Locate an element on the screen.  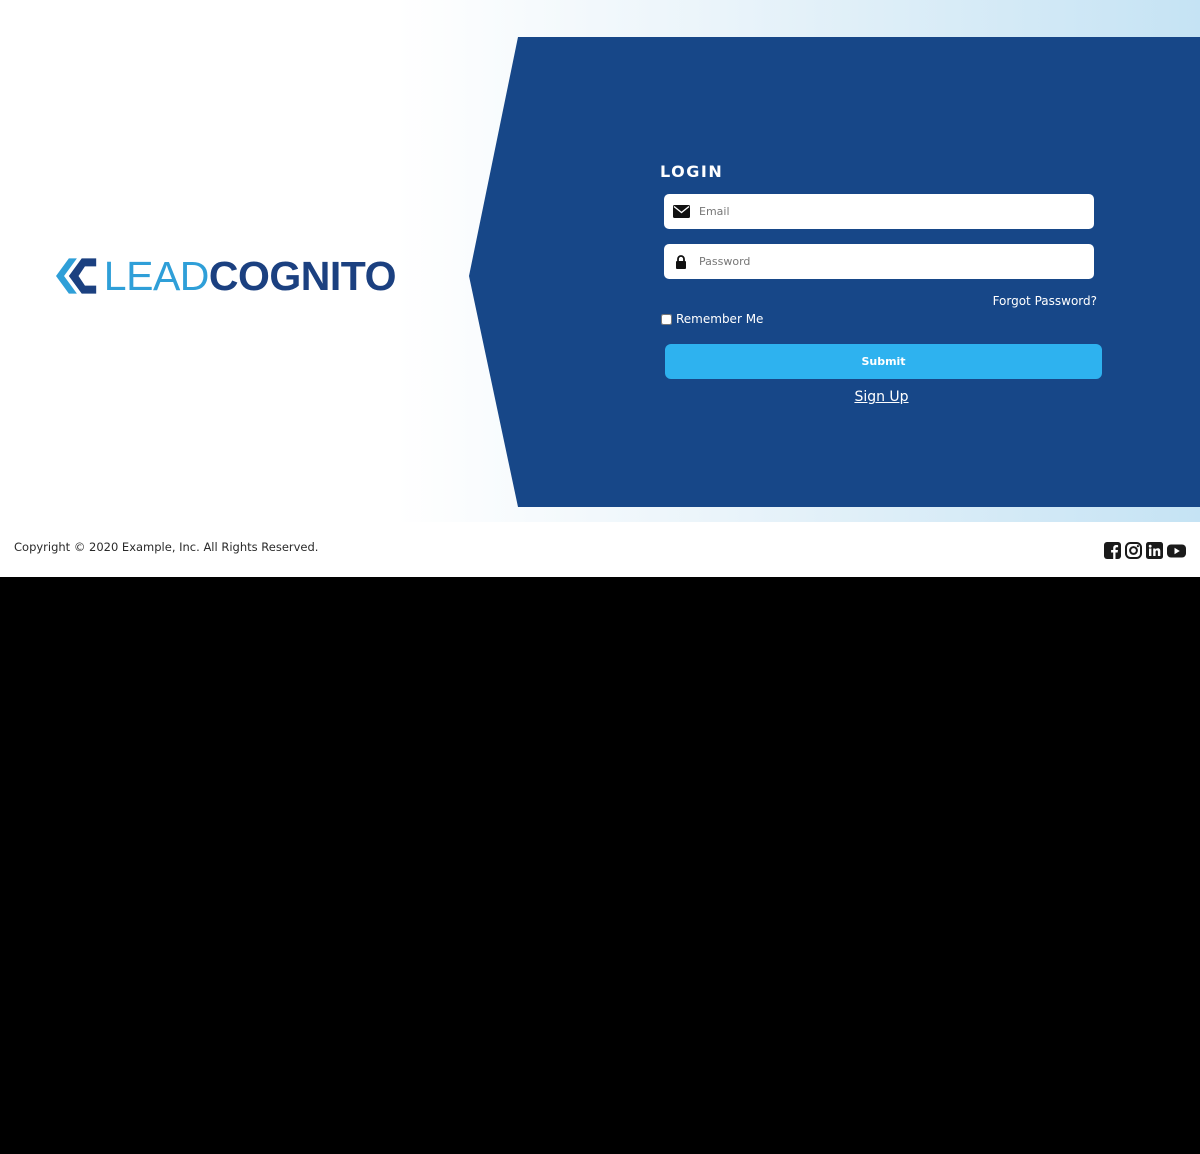
remember-me: Remember Me is located at coordinates (711, 319).